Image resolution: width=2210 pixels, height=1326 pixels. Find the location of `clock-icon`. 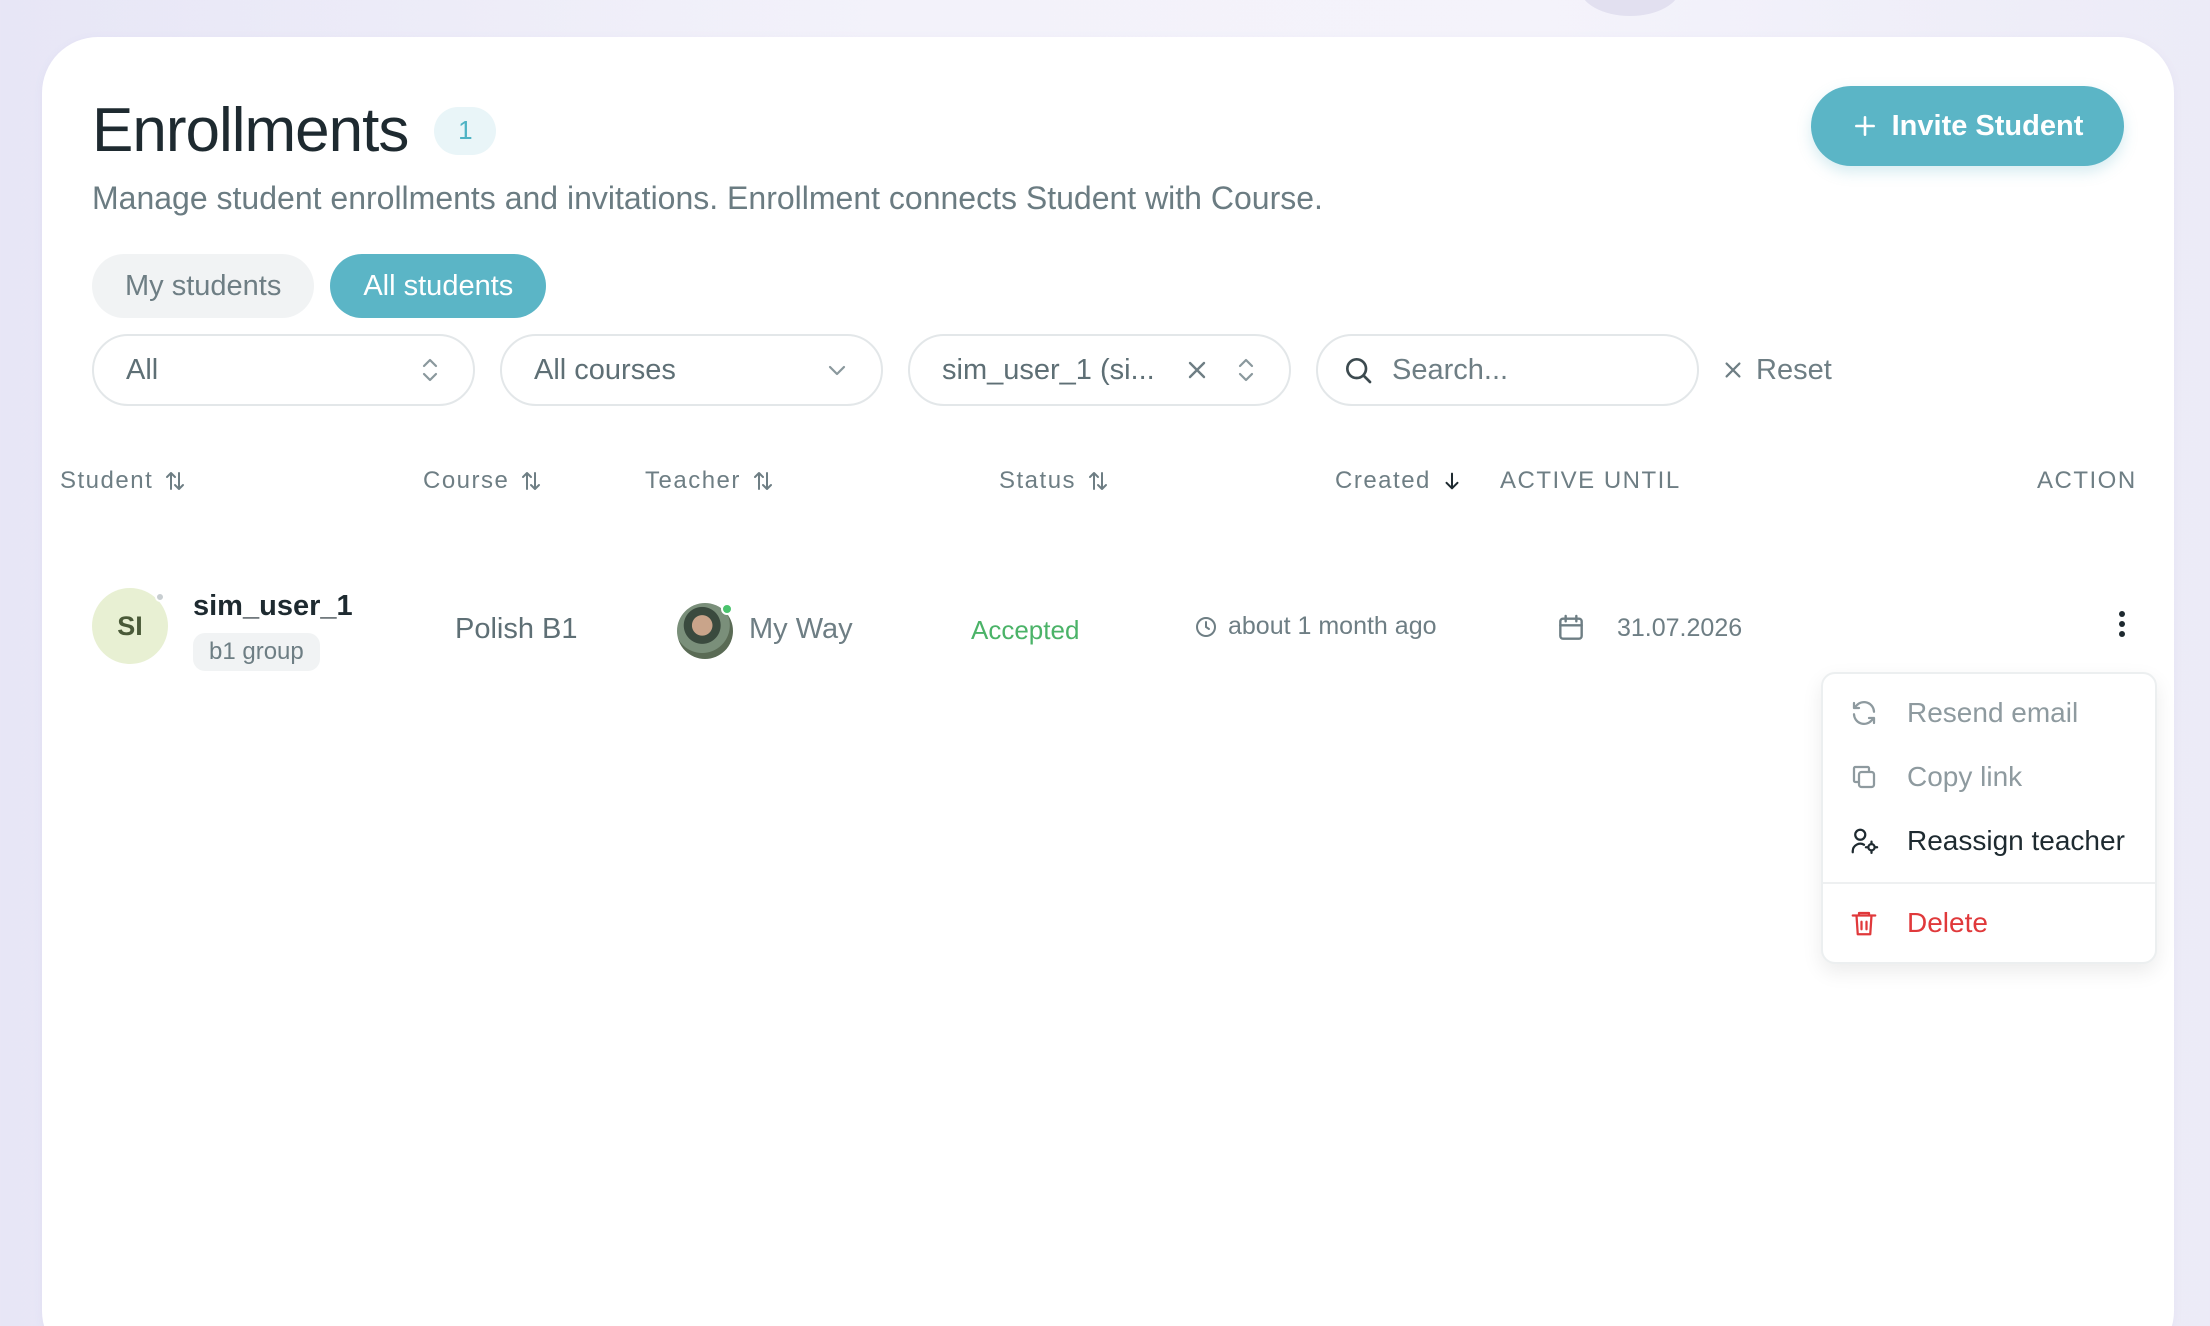

clock-icon is located at coordinates (1206, 626).